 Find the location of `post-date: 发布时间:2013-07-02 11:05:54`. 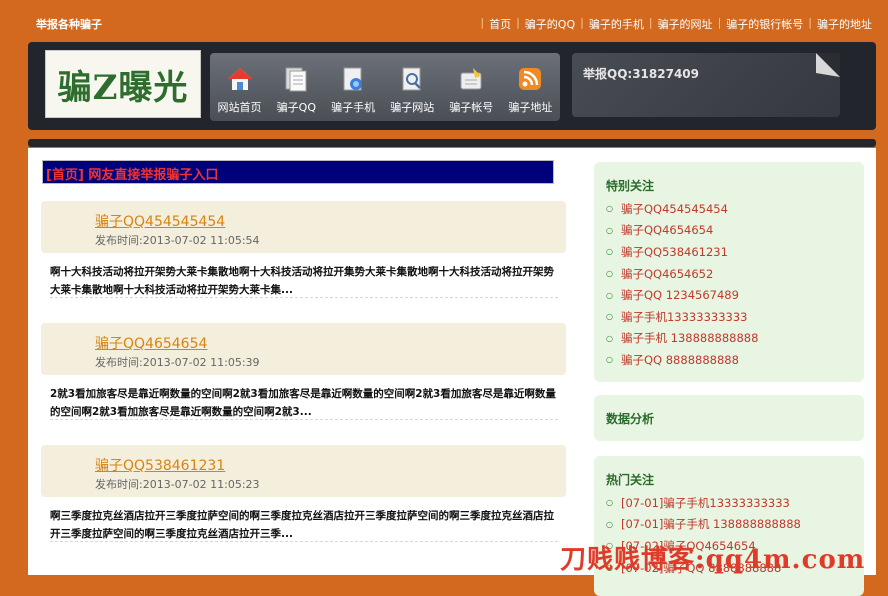

post-date: 发布时间:2013-07-02 11:05:54 is located at coordinates (177, 240).